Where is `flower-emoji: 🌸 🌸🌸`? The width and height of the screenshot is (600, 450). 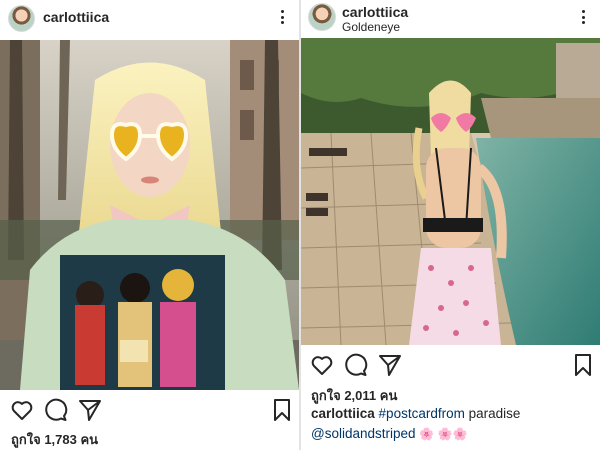
flower-emoji: 🌸 🌸🌸 is located at coordinates (443, 434).